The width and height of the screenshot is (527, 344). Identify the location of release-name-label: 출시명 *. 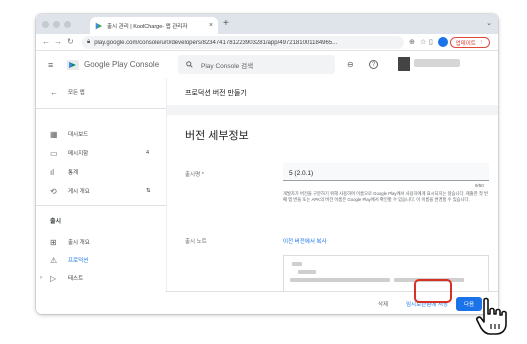
(194, 175).